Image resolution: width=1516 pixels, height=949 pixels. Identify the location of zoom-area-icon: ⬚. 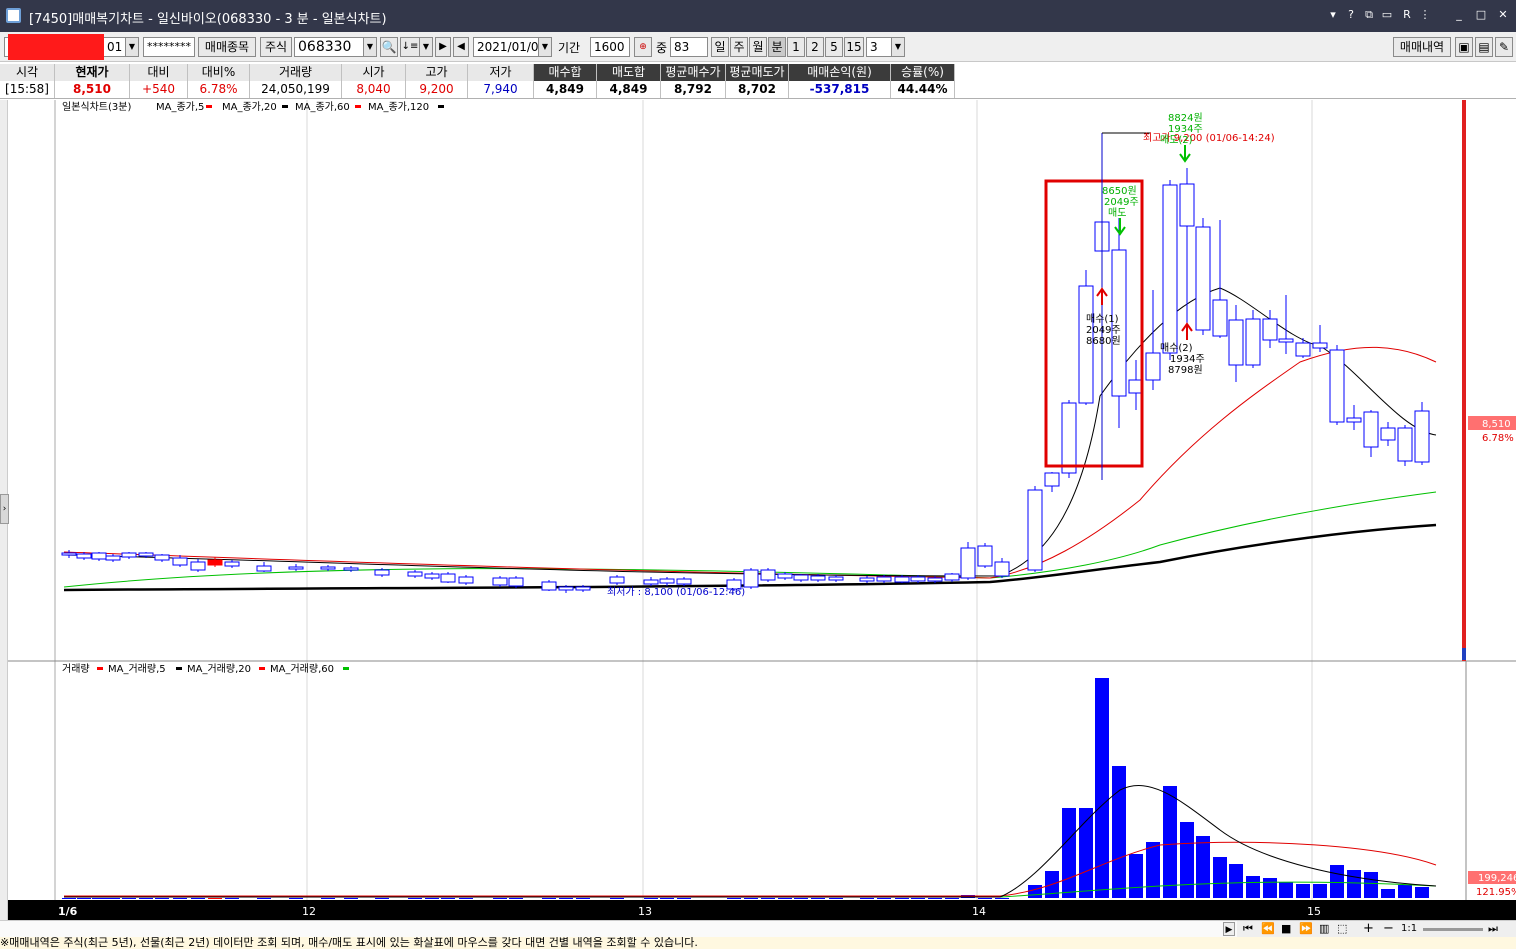
(1342, 928).